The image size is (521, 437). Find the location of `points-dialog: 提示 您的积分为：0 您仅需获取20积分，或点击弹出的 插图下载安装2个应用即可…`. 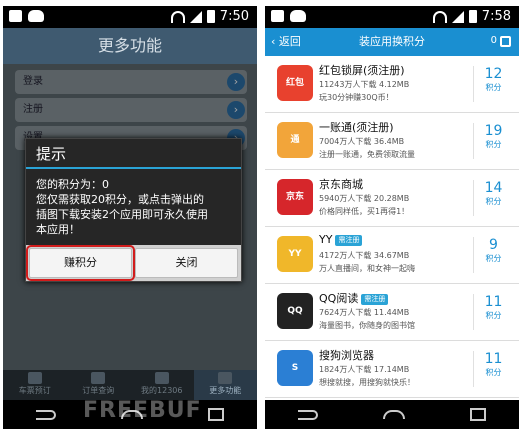

points-dialog: 提示 您的积分为：0 您仅需获取20积分，或点击弹出的 插图下载安装2个应用即可… is located at coordinates (133, 210).